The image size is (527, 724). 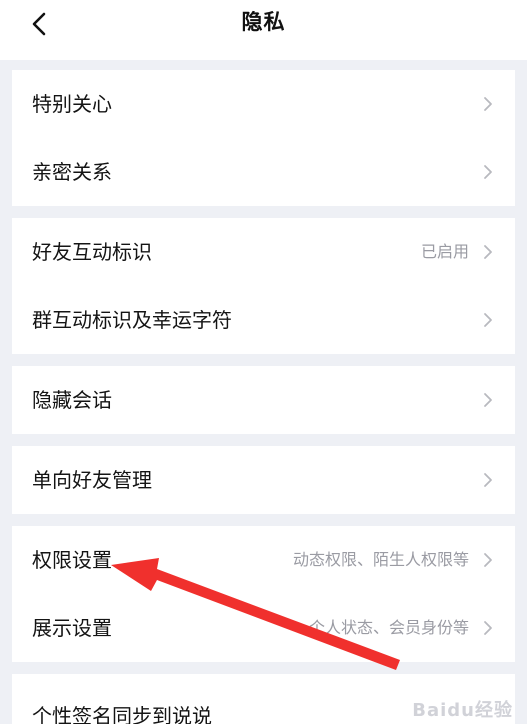 What do you see at coordinates (444, 251) in the screenshot?
I see `row-value: 已启用` at bounding box center [444, 251].